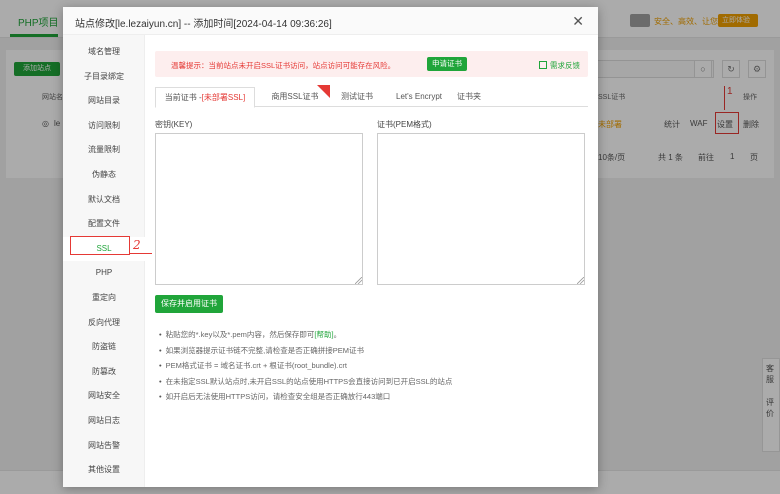 Image resolution: width=780 pixels, height=494 pixels. What do you see at coordinates (104, 126) in the screenshot?
I see `sidebar-item: 访问限制` at bounding box center [104, 126].